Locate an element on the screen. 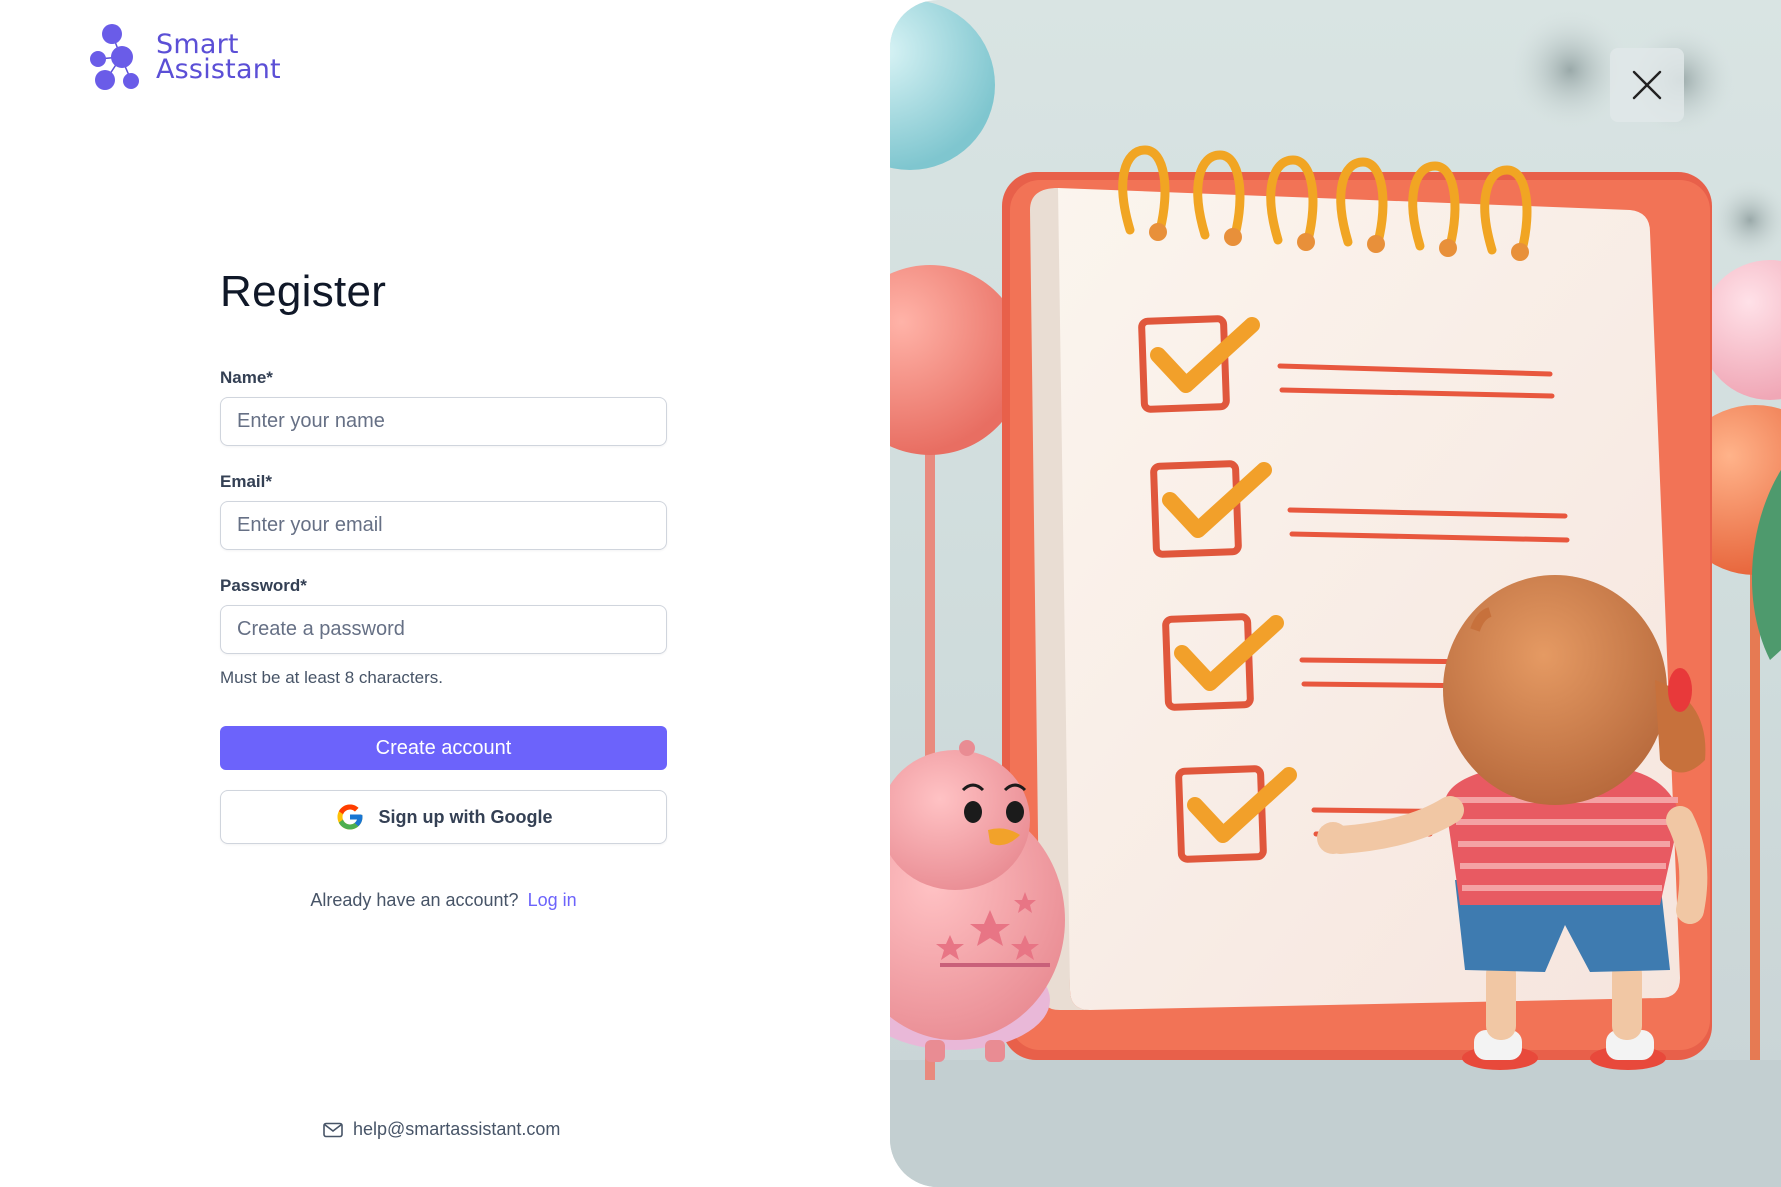 Image resolution: width=1781 pixels, height=1187 pixels. login-link: Log in is located at coordinates (552, 900).